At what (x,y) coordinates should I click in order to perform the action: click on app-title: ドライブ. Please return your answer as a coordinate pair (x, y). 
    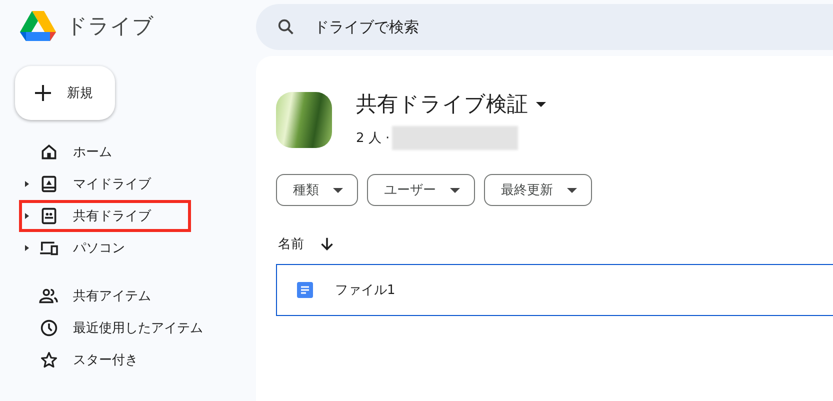
    Looking at the image, I should click on (110, 26).